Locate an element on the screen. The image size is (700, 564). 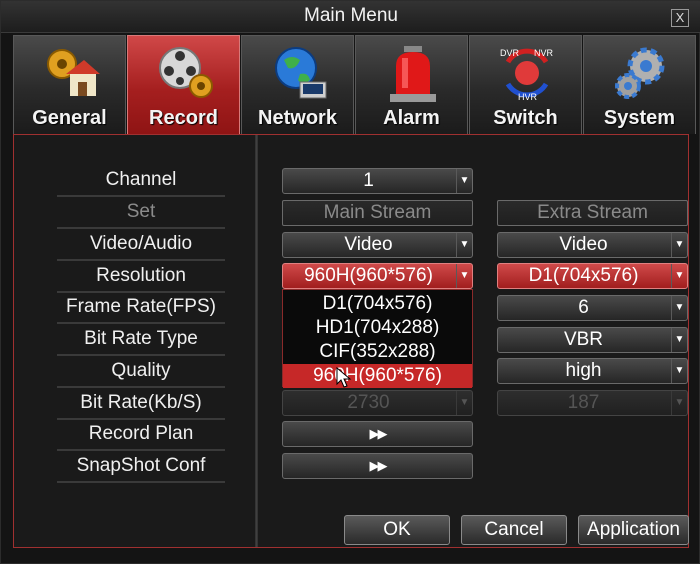
main-bit-rate-value: 2730 is located at coordinates (368, 402).